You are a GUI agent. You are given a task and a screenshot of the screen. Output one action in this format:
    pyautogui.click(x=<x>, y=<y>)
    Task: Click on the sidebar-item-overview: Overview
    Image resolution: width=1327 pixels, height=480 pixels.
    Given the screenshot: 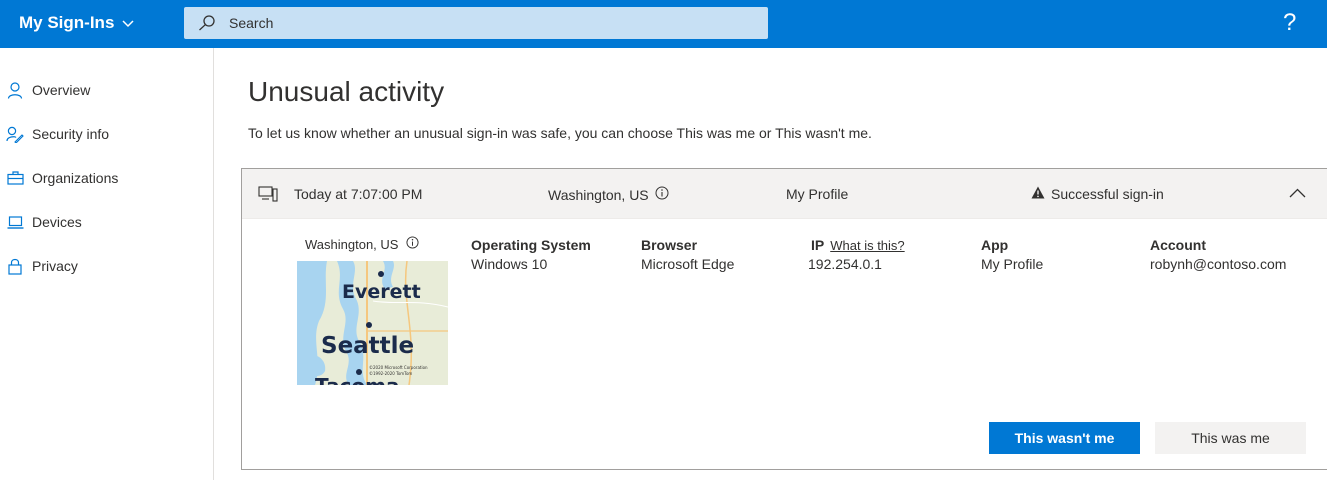 What is the action you would take?
    pyautogui.click(x=106, y=90)
    